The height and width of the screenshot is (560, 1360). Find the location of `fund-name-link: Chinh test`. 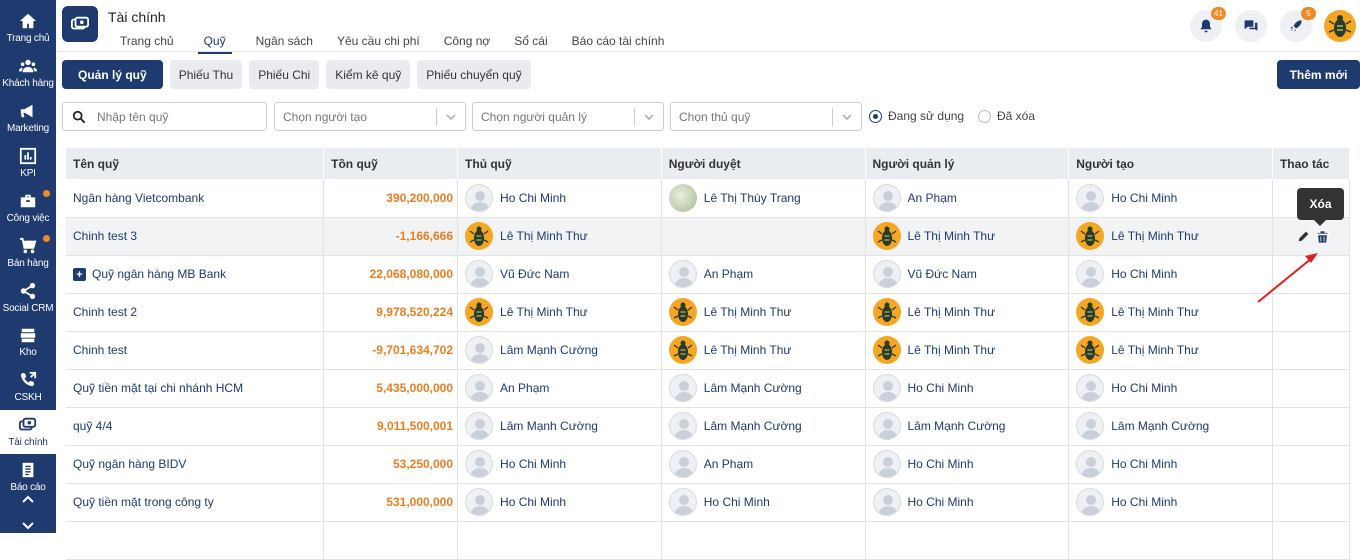

fund-name-link: Chinh test is located at coordinates (100, 350).